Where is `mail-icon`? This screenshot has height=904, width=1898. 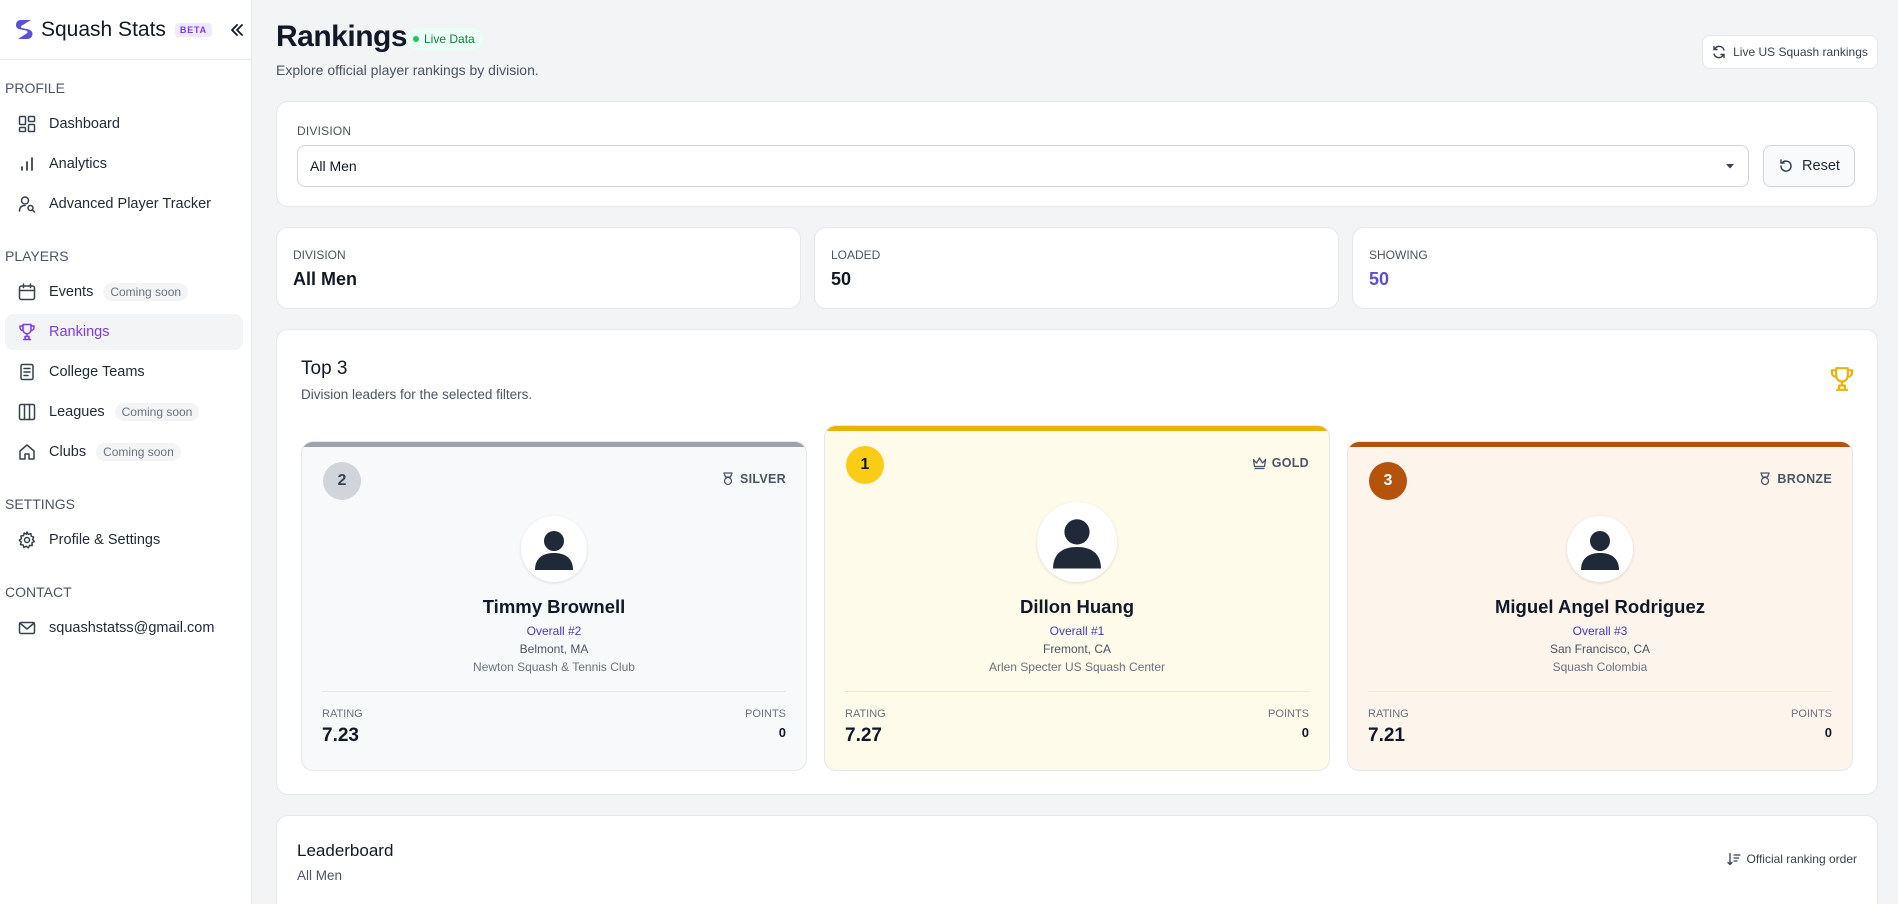
mail-icon is located at coordinates (27, 628).